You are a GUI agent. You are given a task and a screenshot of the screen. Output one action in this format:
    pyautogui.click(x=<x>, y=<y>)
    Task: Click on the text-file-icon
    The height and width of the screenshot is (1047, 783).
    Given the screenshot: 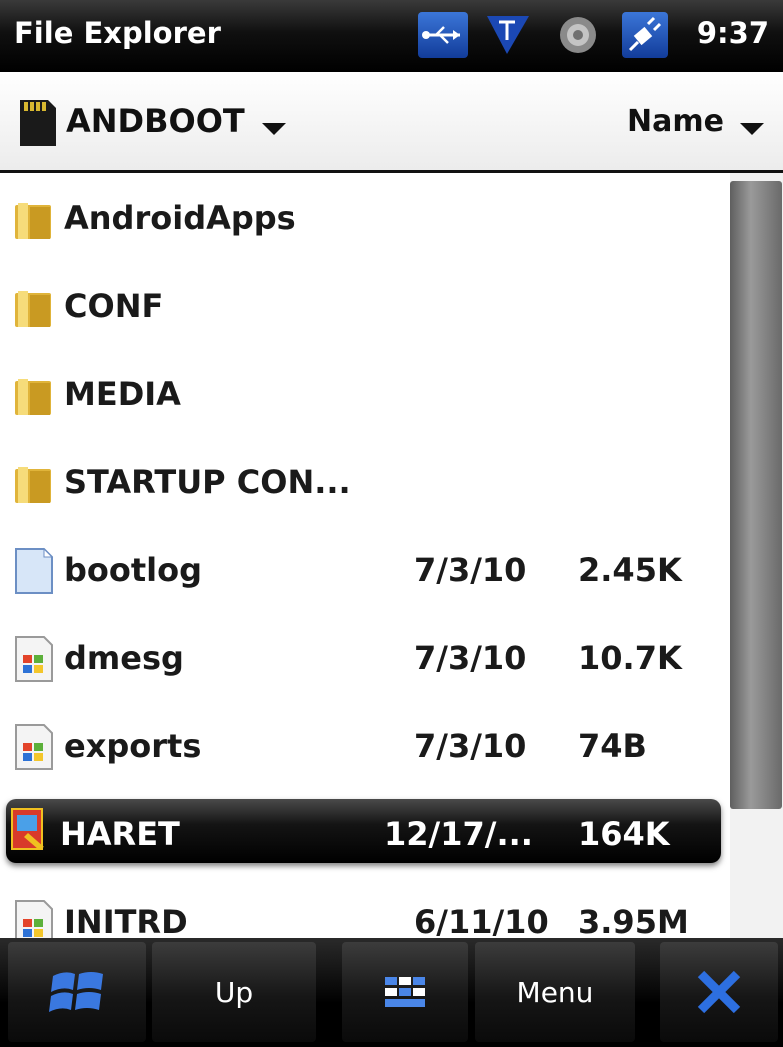 What is the action you would take?
    pyautogui.click(x=34, y=570)
    